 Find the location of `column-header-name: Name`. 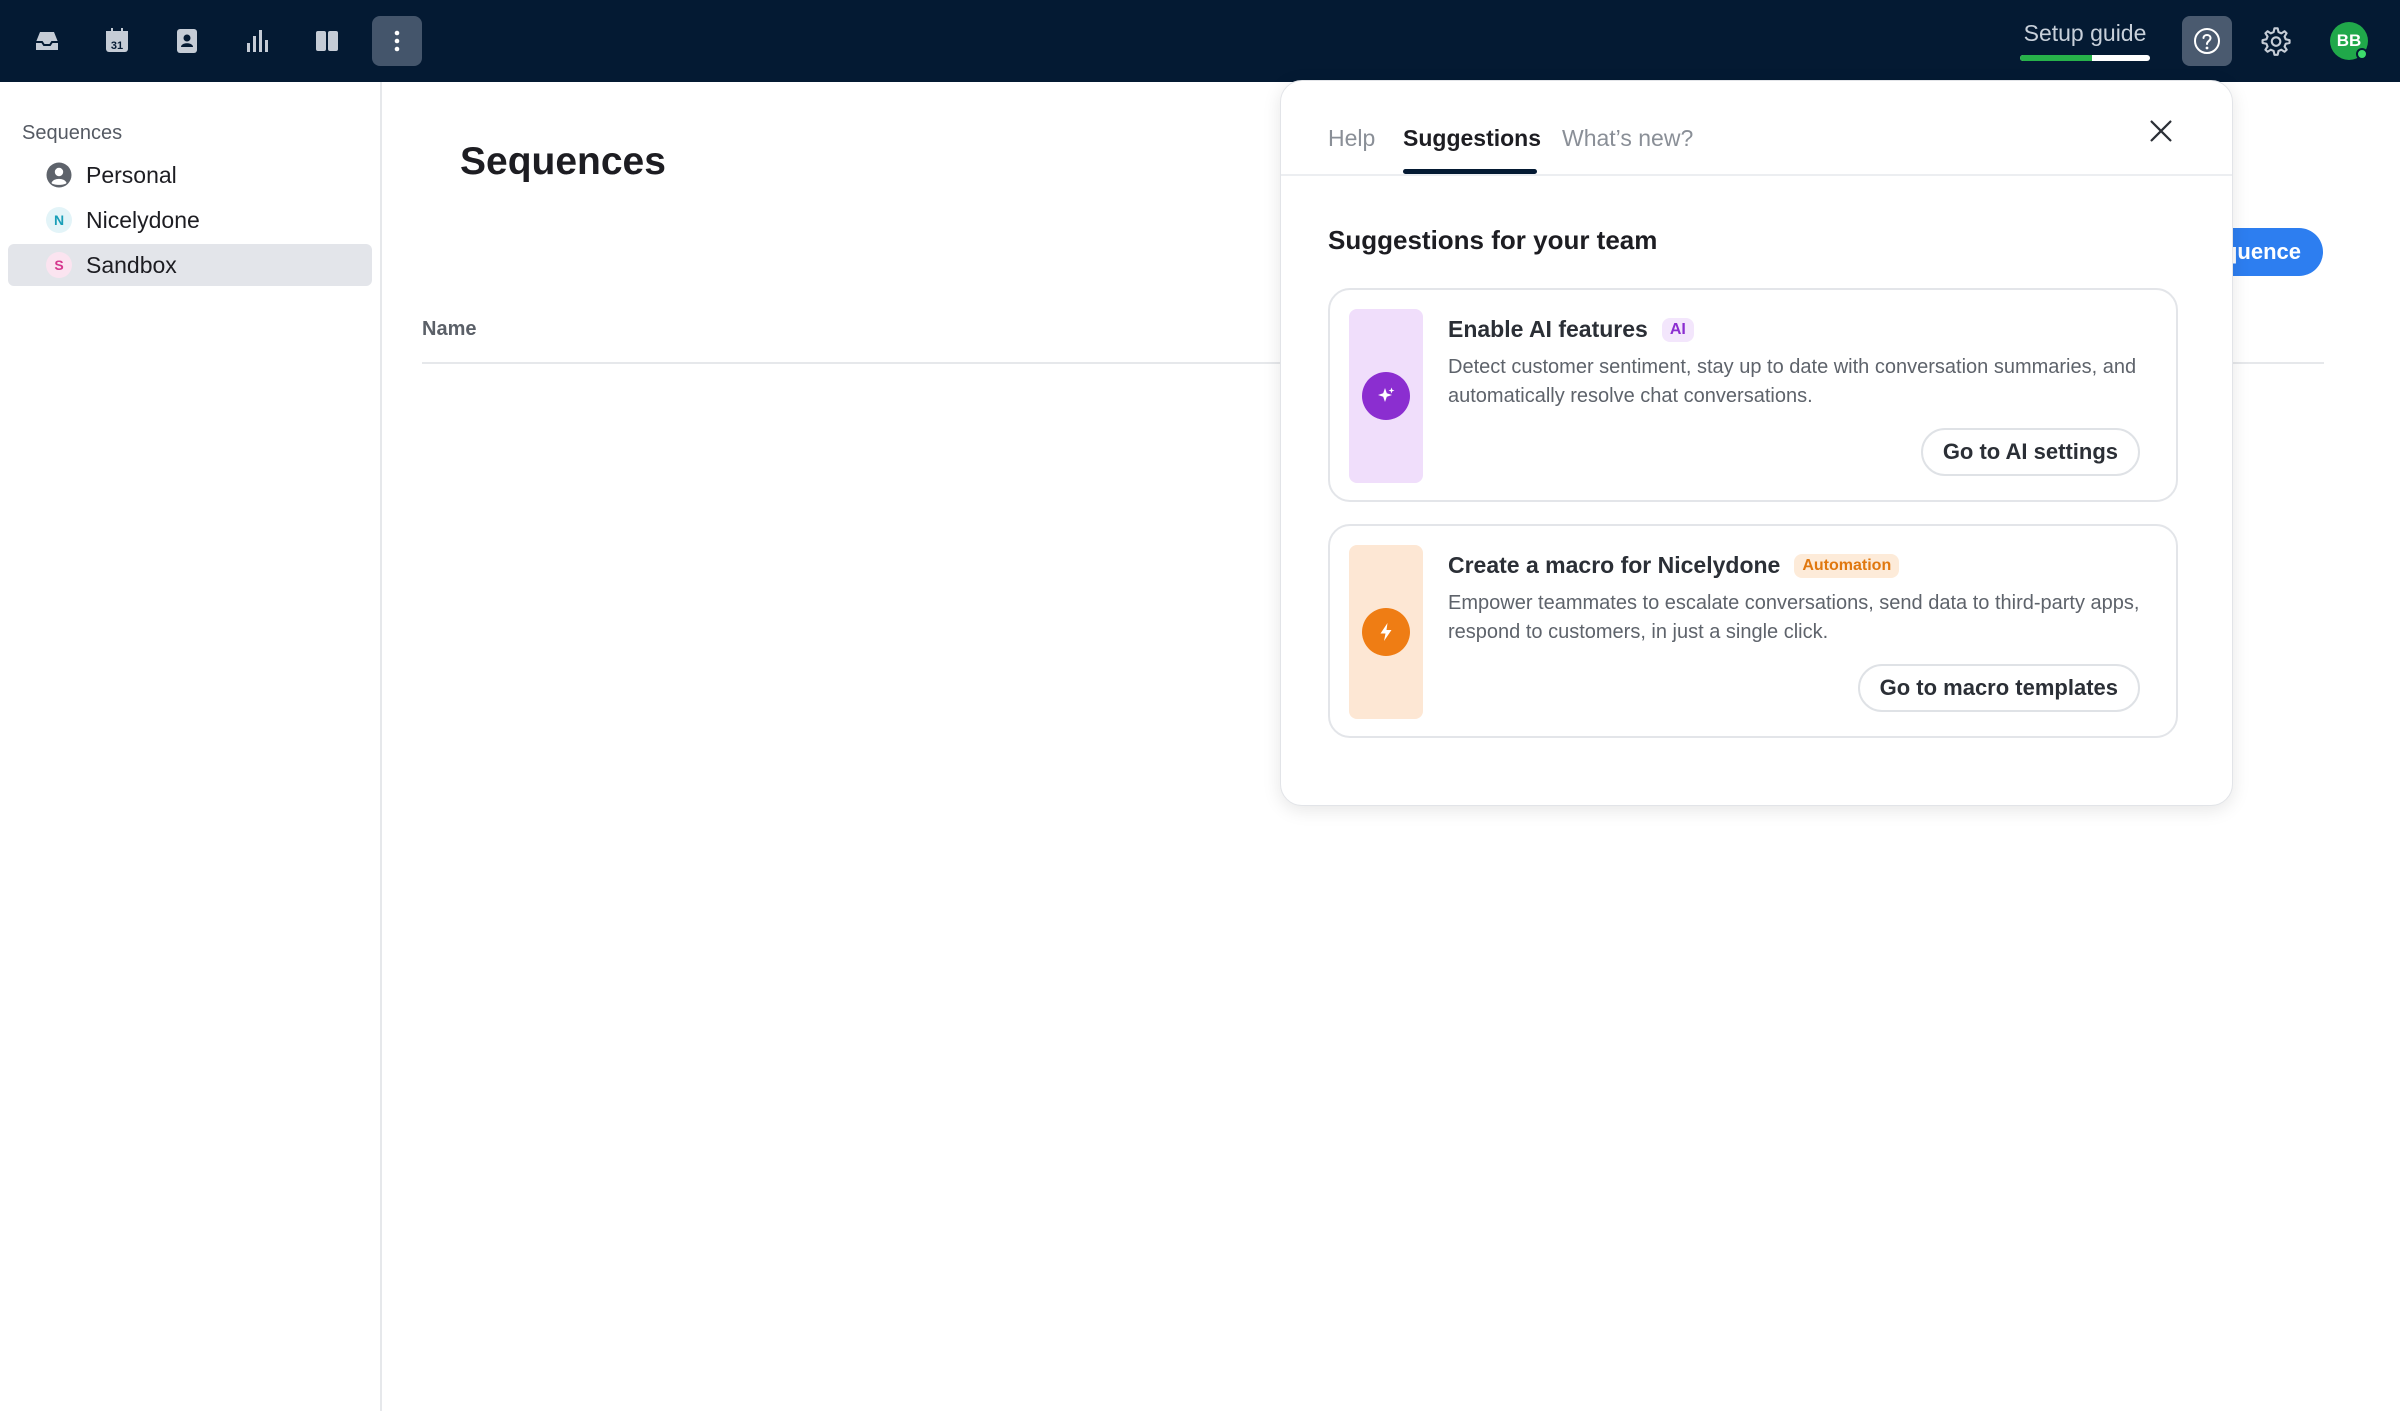

column-header-name: Name is located at coordinates (449, 329).